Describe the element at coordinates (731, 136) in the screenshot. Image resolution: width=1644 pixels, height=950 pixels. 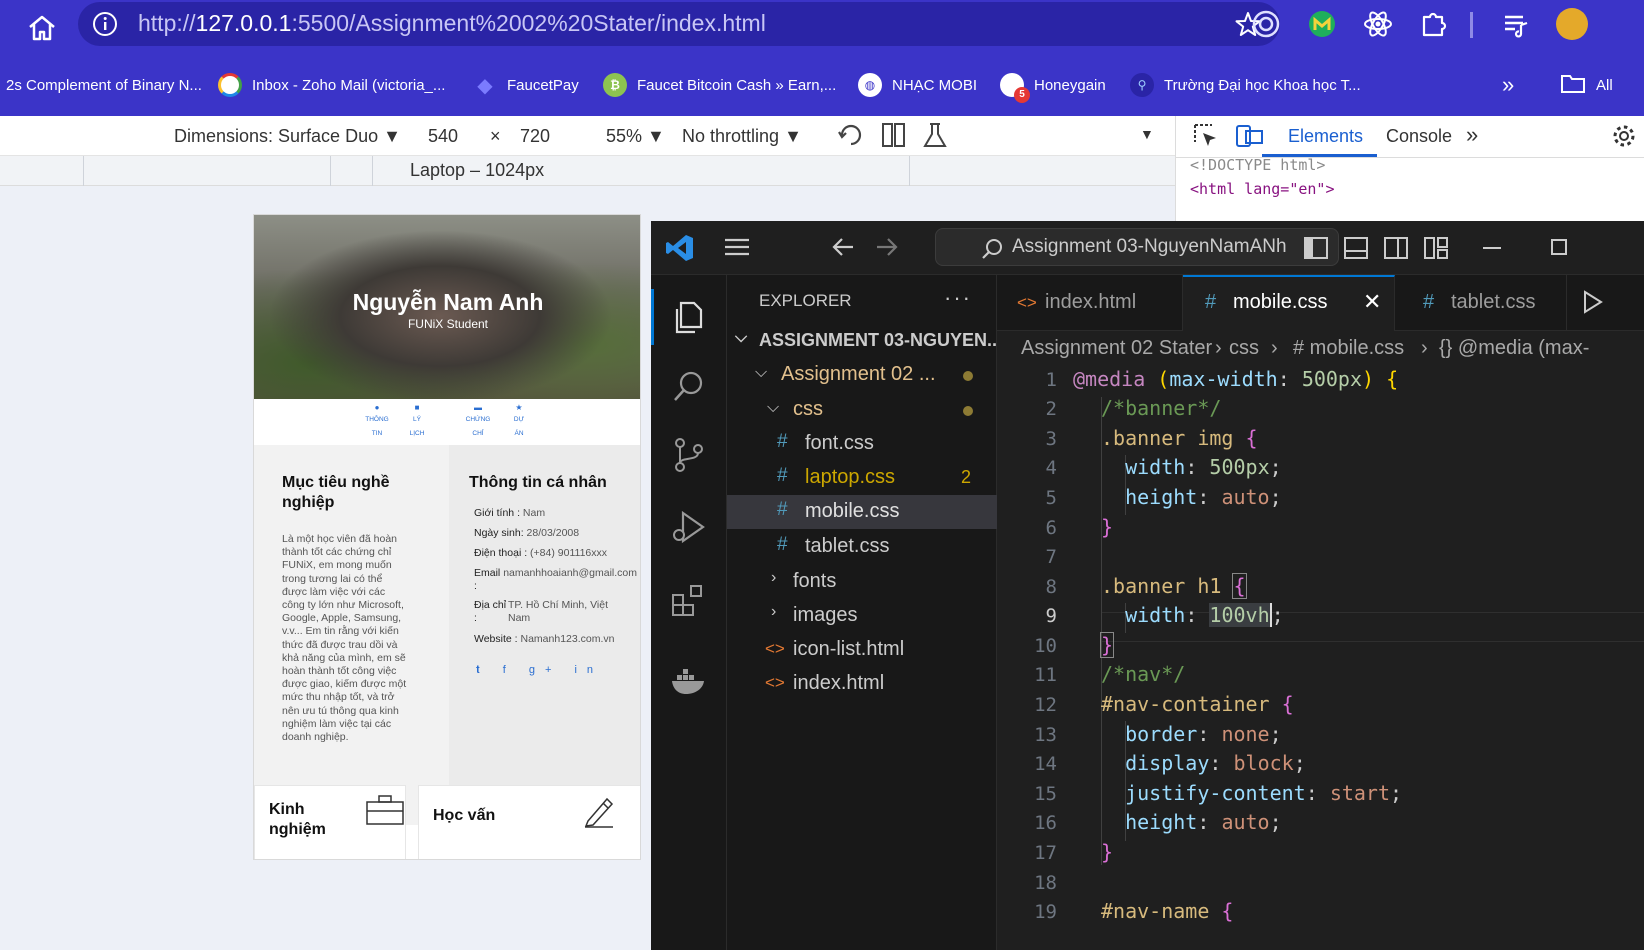
I see `throttling-label: No throttling` at that location.